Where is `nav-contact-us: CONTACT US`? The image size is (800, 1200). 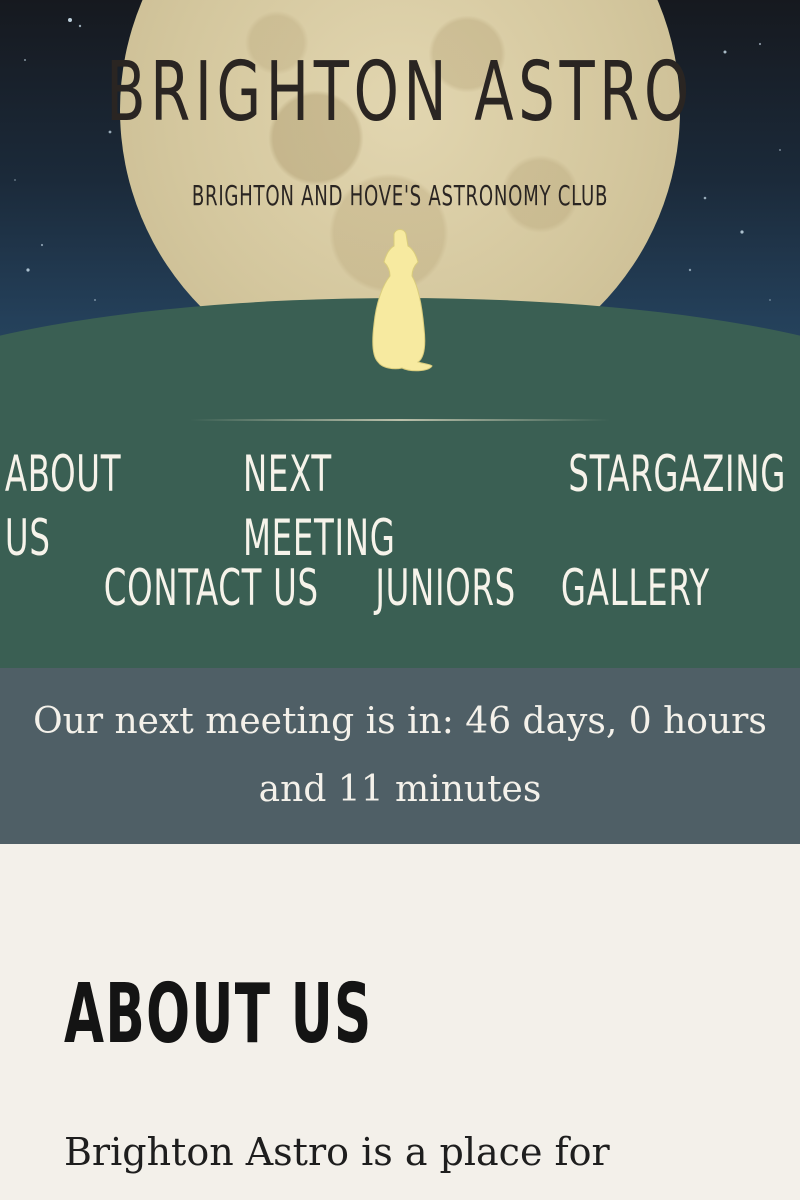
nav-contact-us: CONTACT US is located at coordinates (211, 588).